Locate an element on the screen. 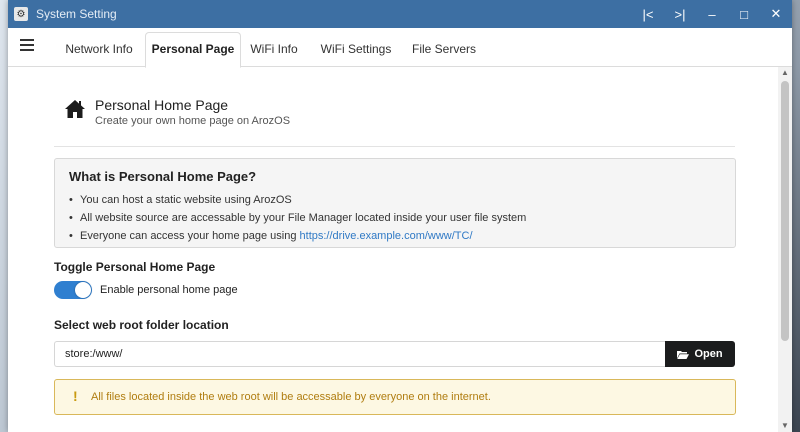 The width and height of the screenshot is (800, 432). homepage-link: https://drive.example.com/www/TC/ is located at coordinates (386, 236).